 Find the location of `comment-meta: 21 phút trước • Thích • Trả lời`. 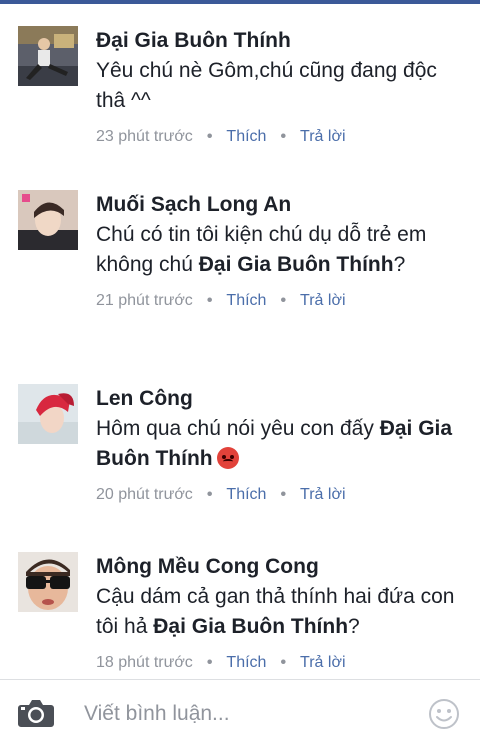

comment-meta: 21 phút trước • Thích • Trả lời is located at coordinates (282, 301).